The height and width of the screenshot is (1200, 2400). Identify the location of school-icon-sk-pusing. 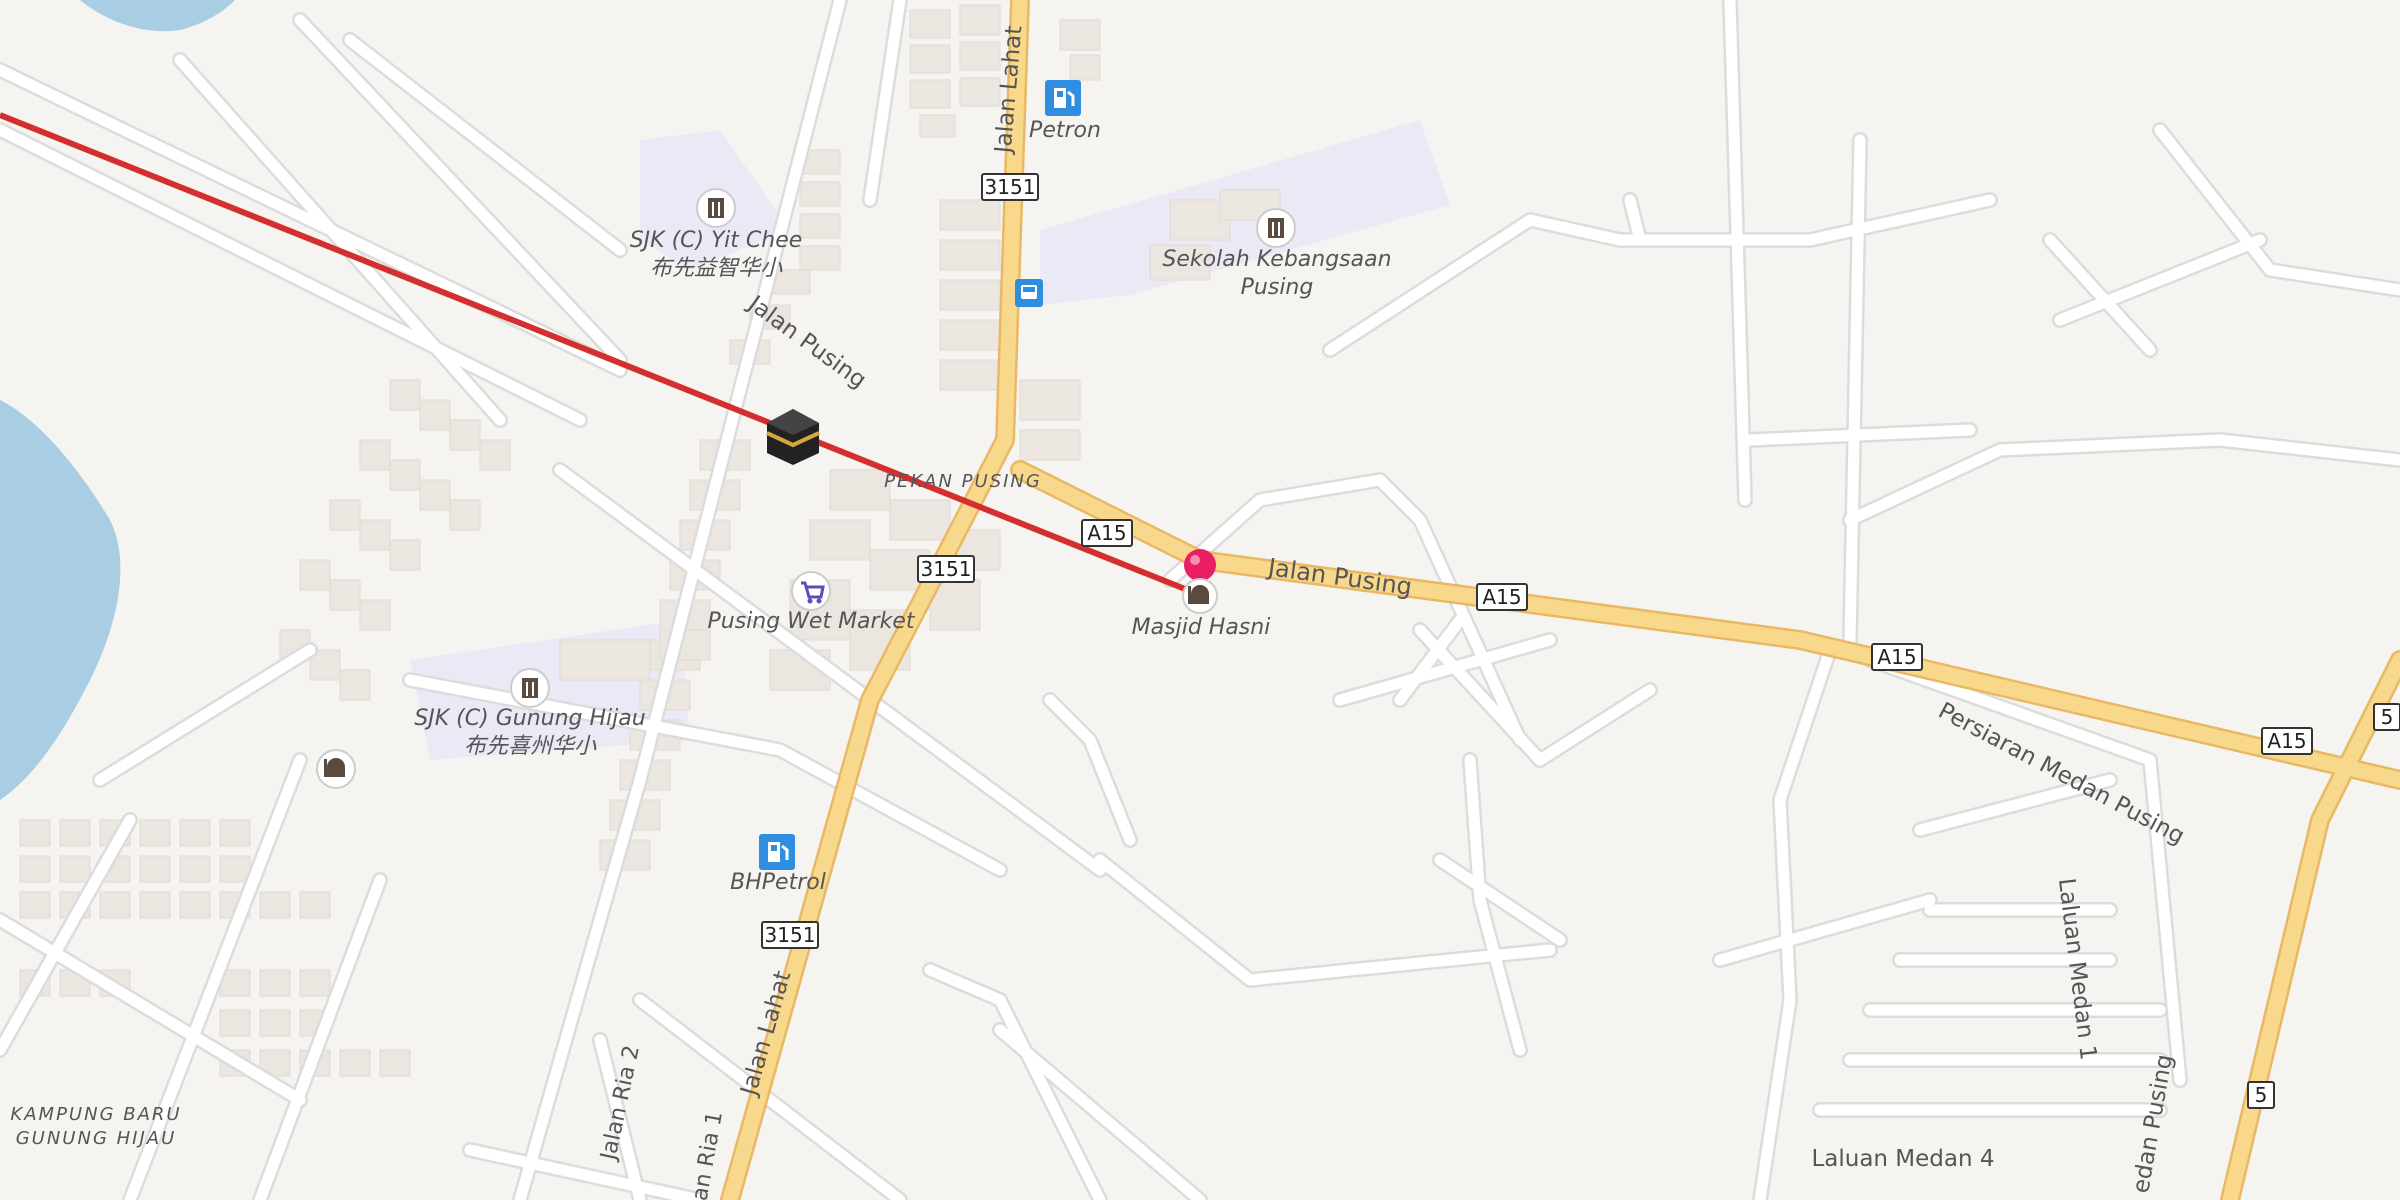
(1276, 228).